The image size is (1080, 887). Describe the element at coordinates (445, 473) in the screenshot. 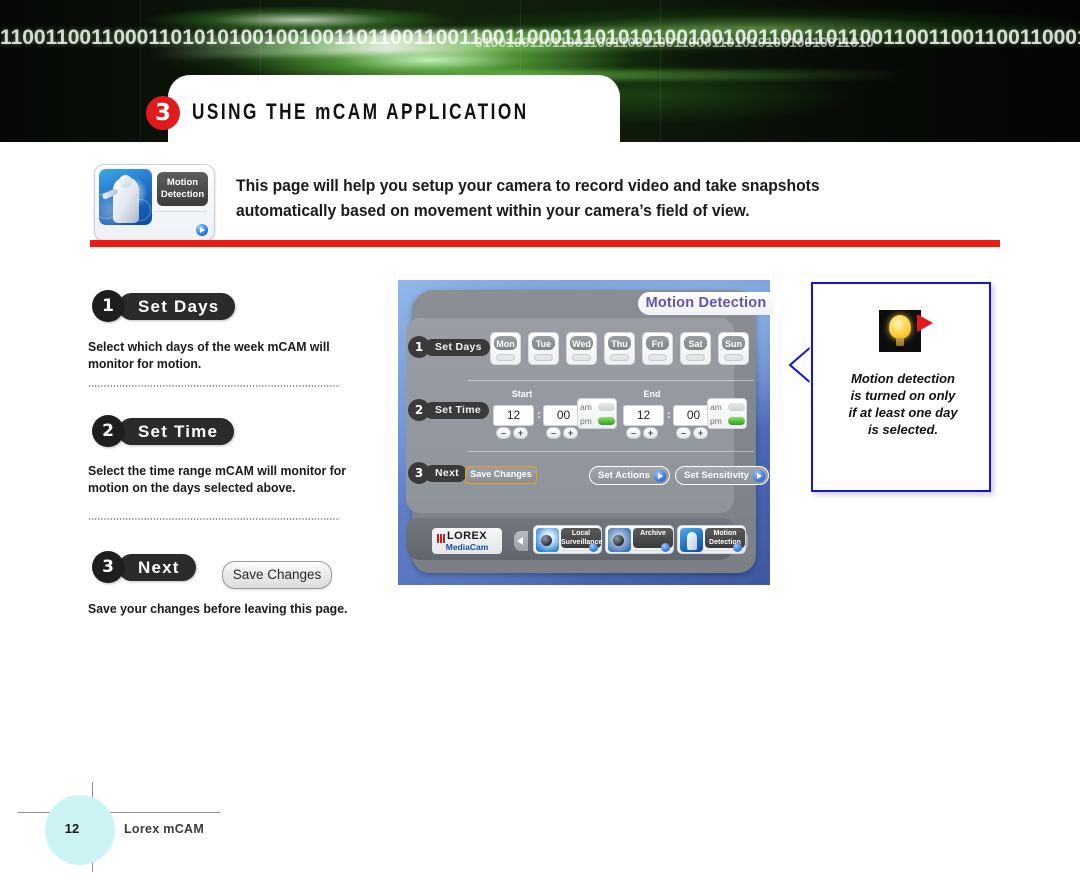

I see `app-step-3-label: Next` at that location.